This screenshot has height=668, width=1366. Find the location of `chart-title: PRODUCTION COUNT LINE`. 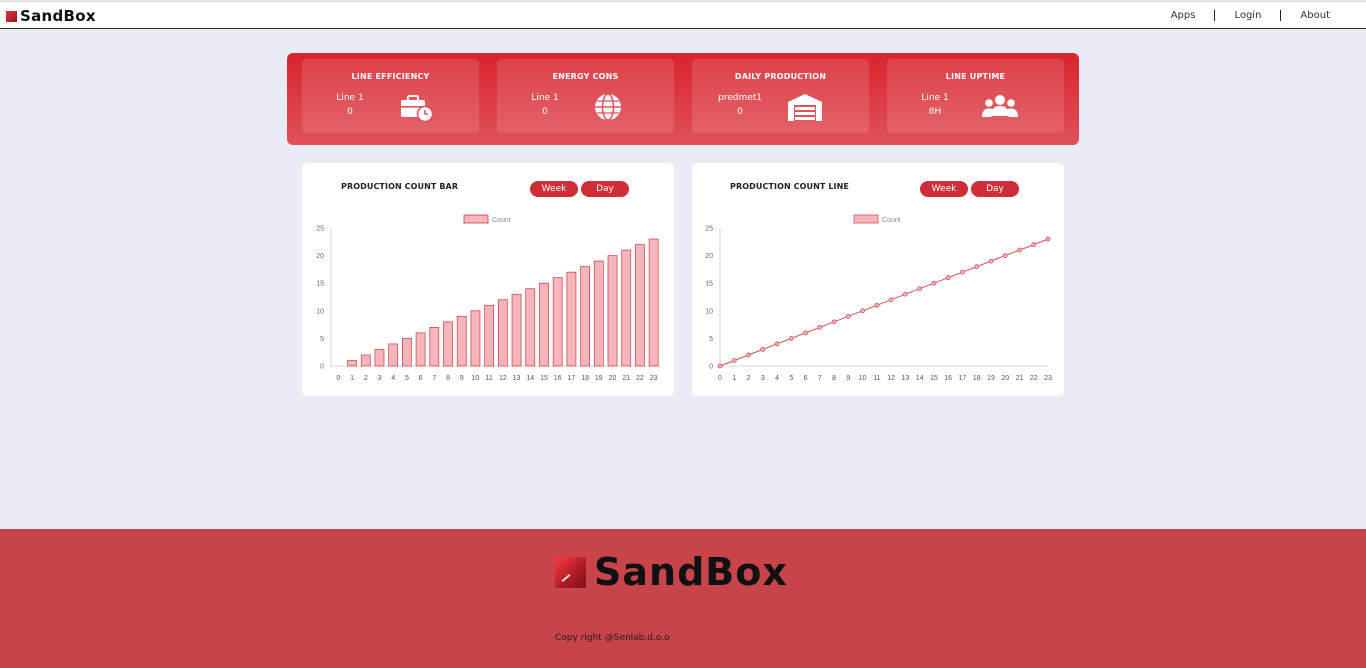

chart-title: PRODUCTION COUNT LINE is located at coordinates (789, 186).